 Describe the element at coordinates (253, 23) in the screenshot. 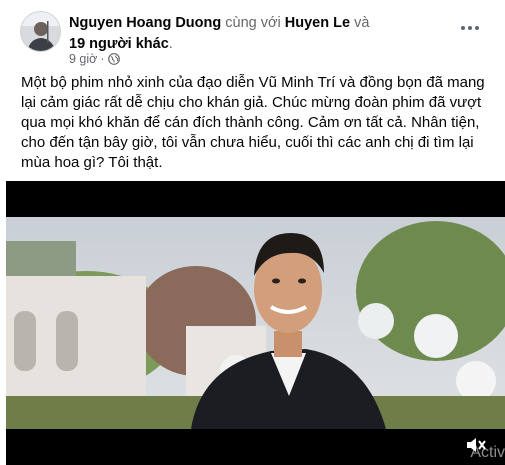

I see `with-text: cùng với` at that location.